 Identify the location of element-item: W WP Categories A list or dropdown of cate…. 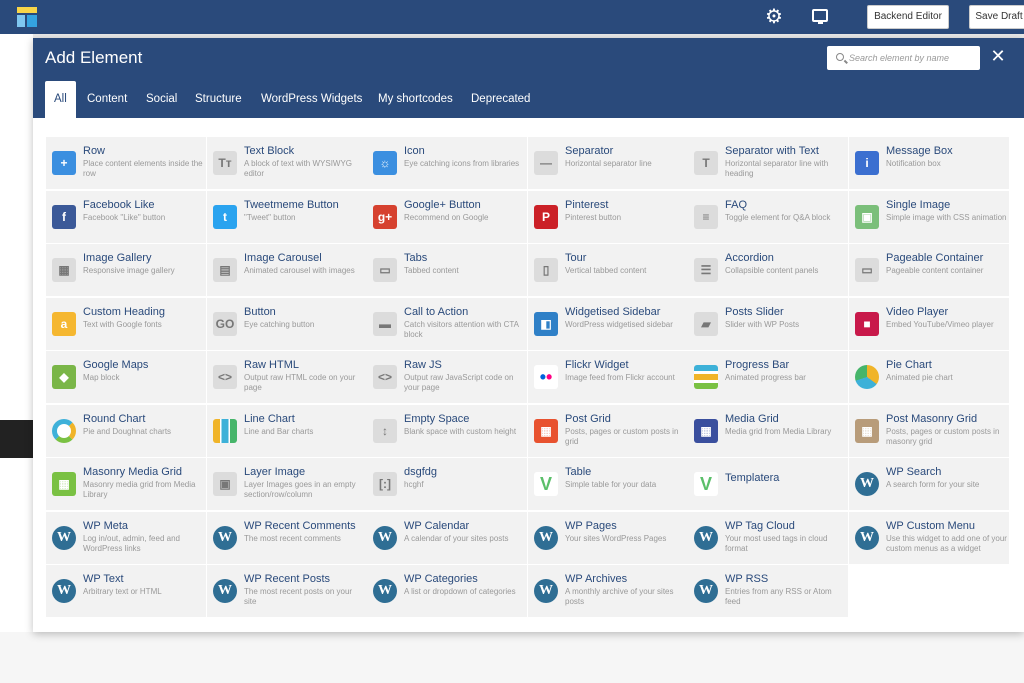
(447, 591).